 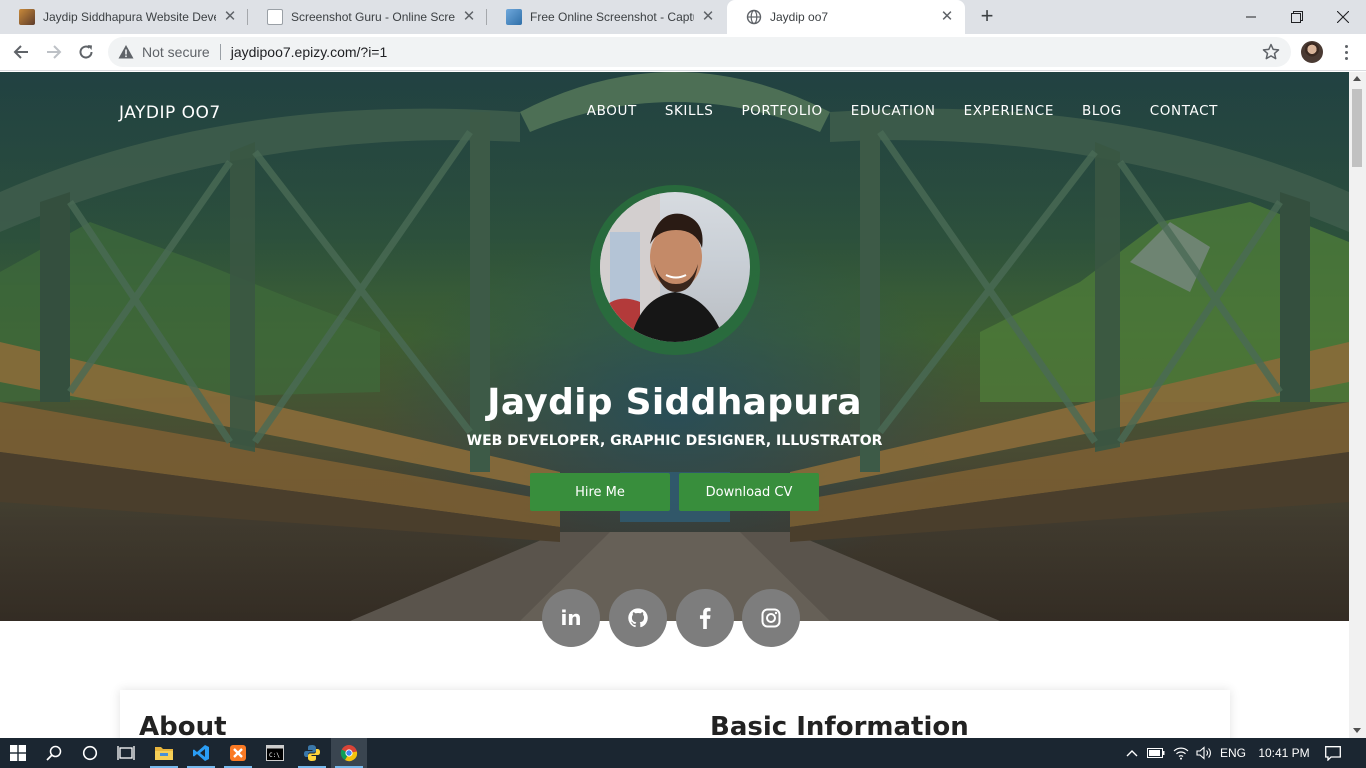 I want to click on warning-icon, so click(x=126, y=52).